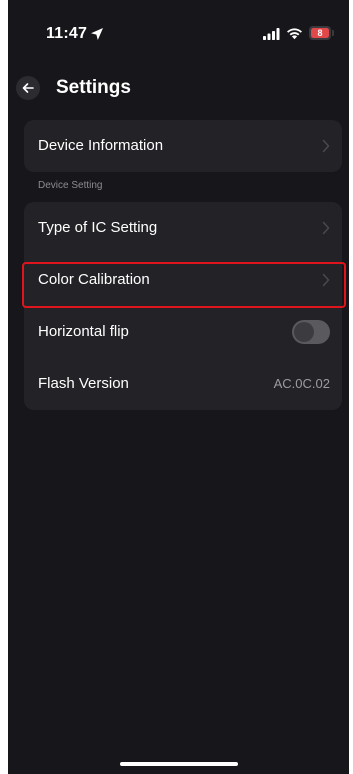 This screenshot has width=353, height=774. What do you see at coordinates (271, 34) in the screenshot?
I see `signal-icon` at bounding box center [271, 34].